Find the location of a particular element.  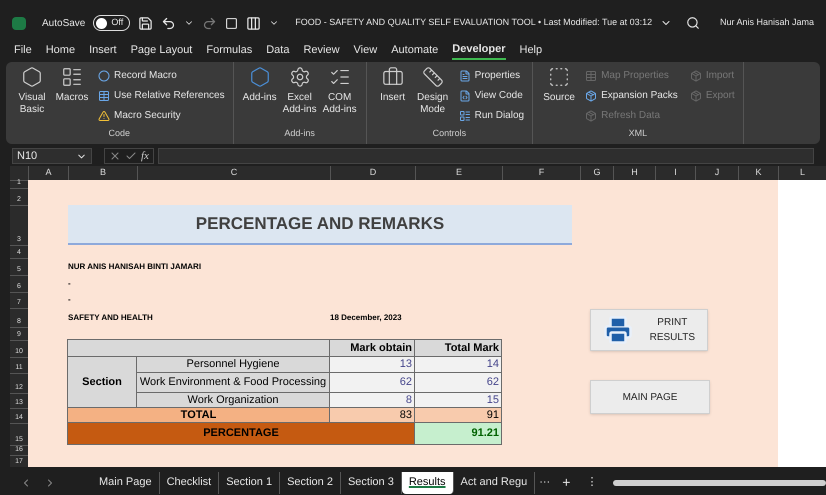

enter-icon is located at coordinates (131, 156).